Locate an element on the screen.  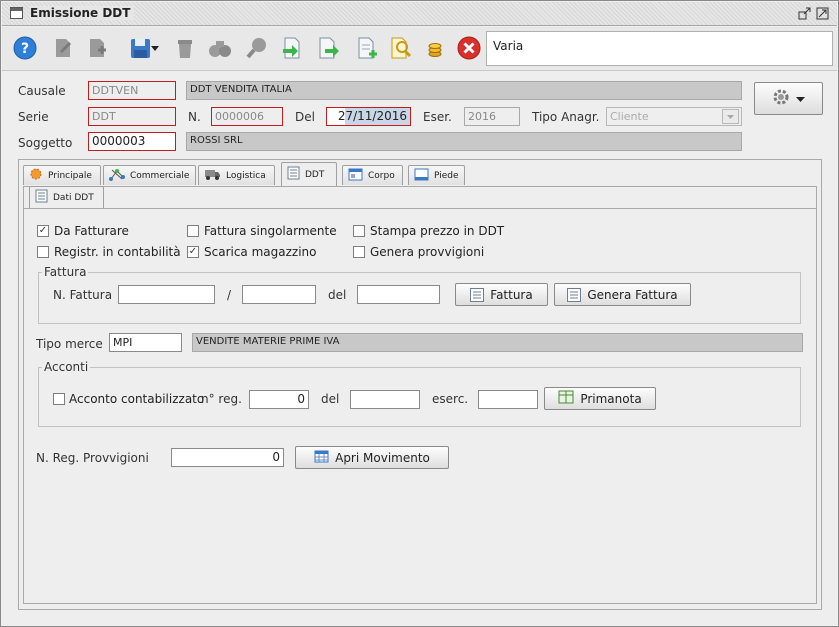
slash-label: / is located at coordinates (229, 295).